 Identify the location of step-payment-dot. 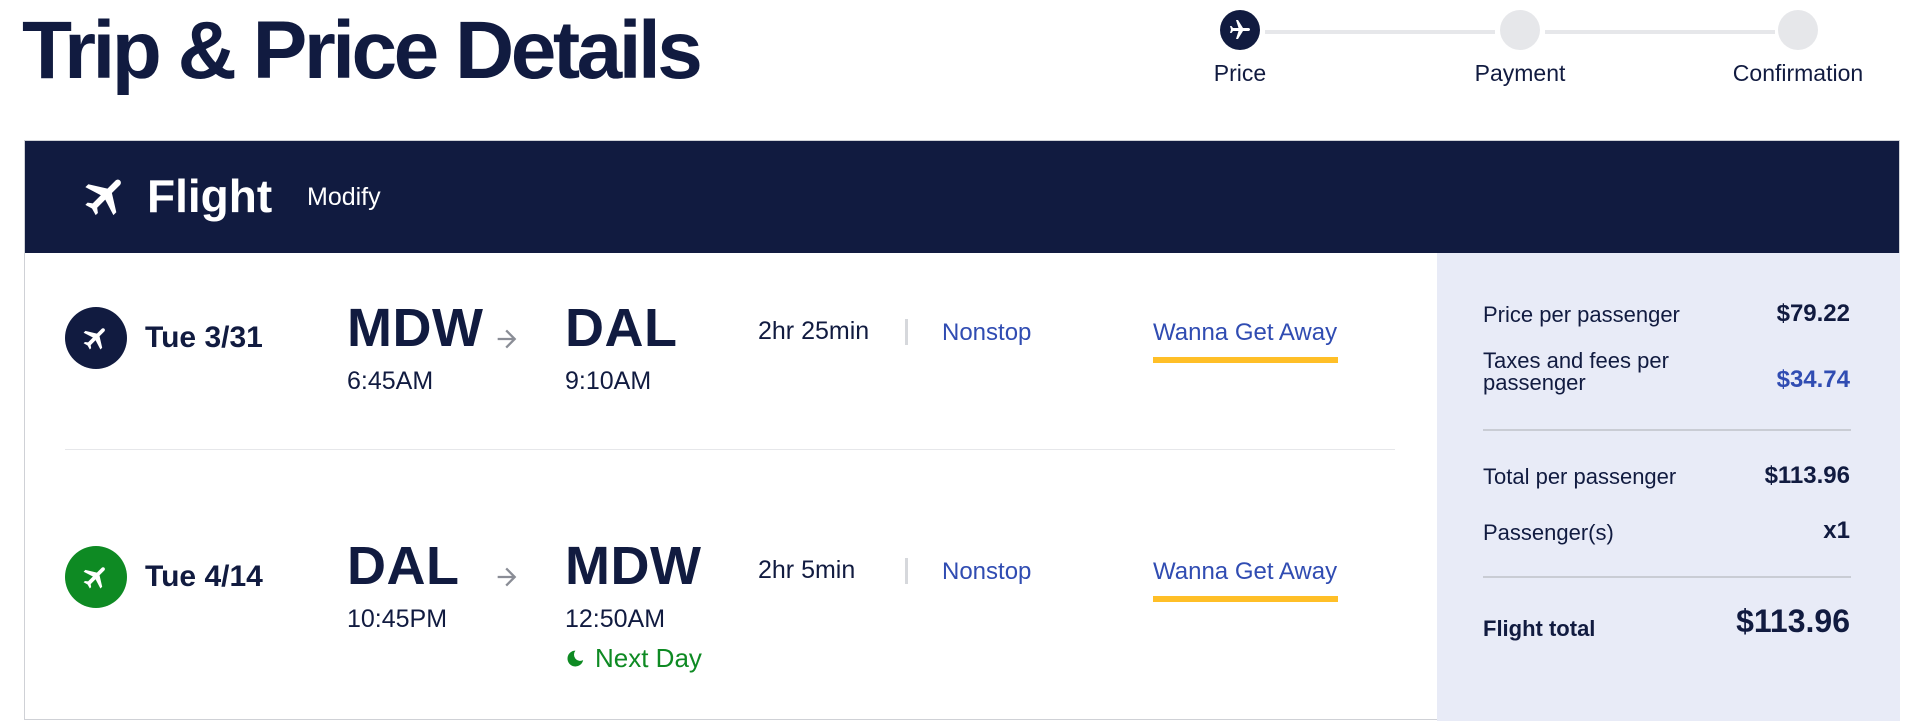
(1520, 30).